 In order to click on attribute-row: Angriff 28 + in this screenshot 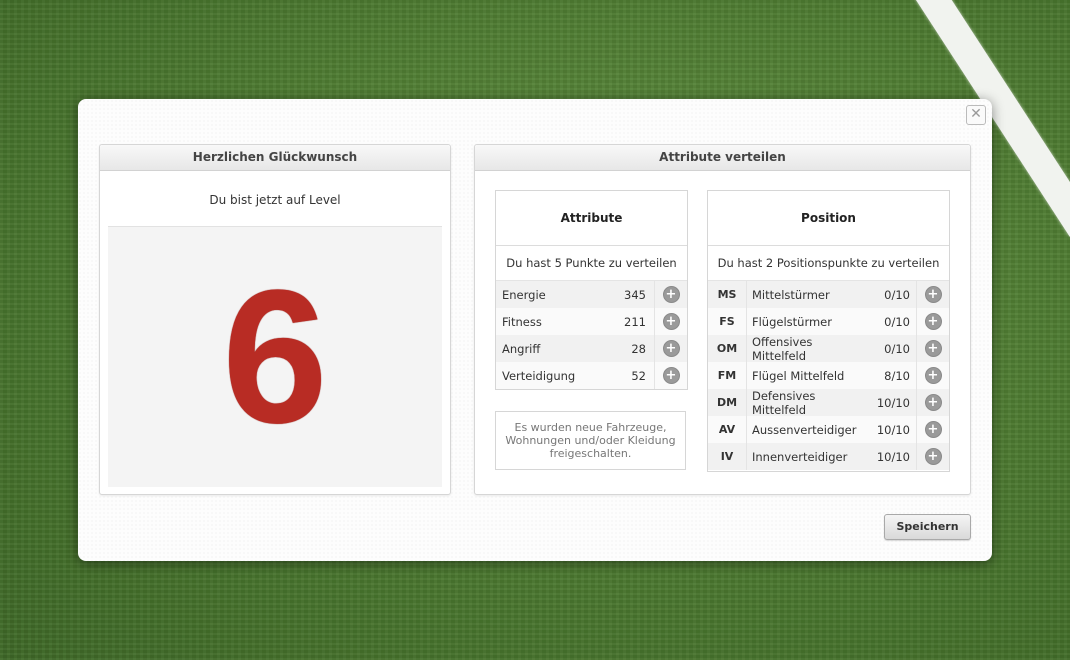, I will do `click(591, 348)`.